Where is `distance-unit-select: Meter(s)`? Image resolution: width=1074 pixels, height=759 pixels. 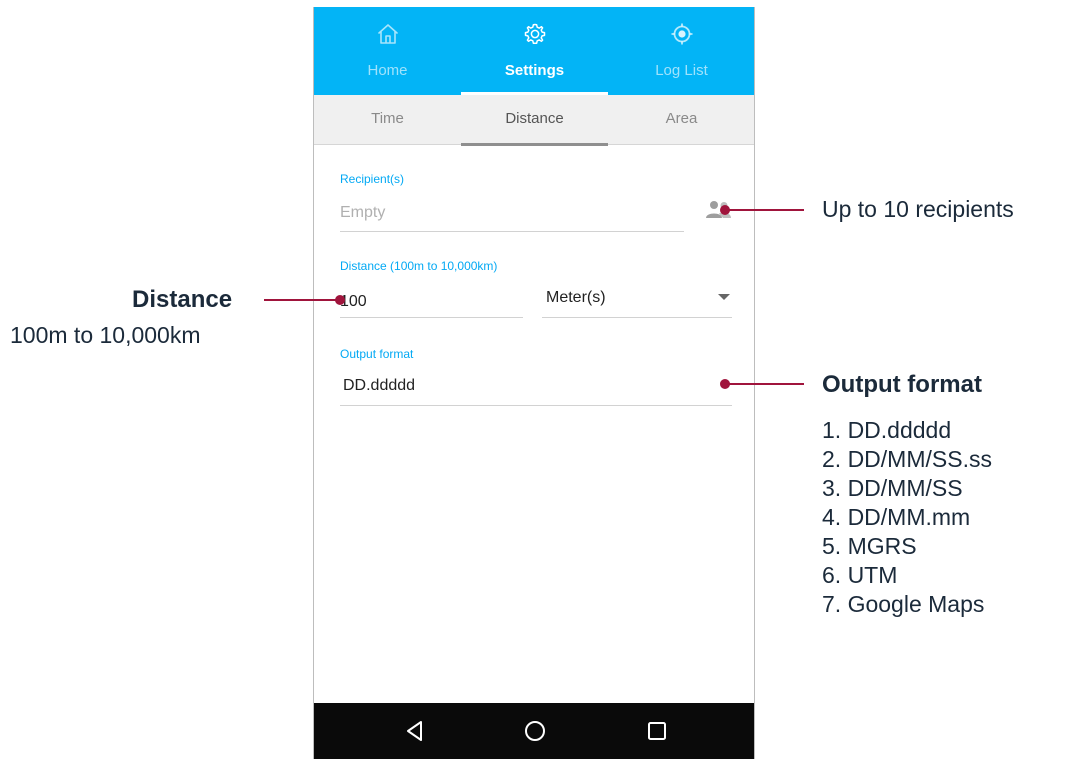 distance-unit-select: Meter(s) is located at coordinates (576, 298).